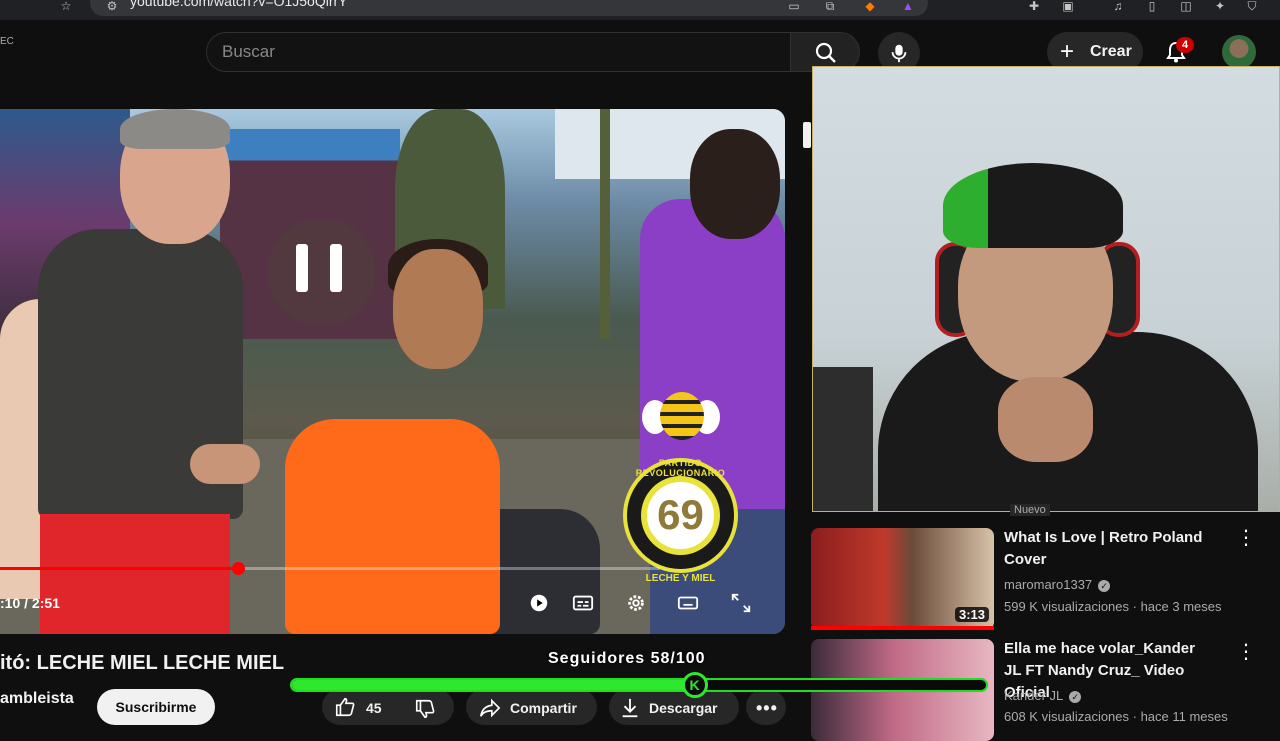  Describe the element at coordinates (30, 603) in the screenshot. I see `time-display: :10 / 2:51` at that location.